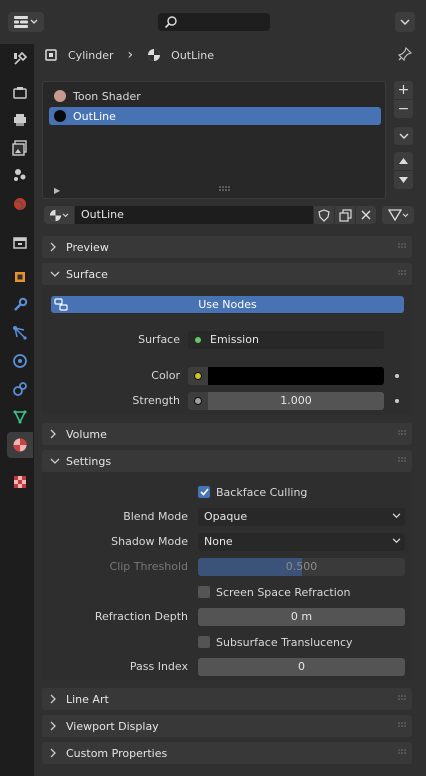 This screenshot has height=776, width=426. Describe the element at coordinates (192, 55) in the screenshot. I see `breadcrumb-material: OutLine` at that location.